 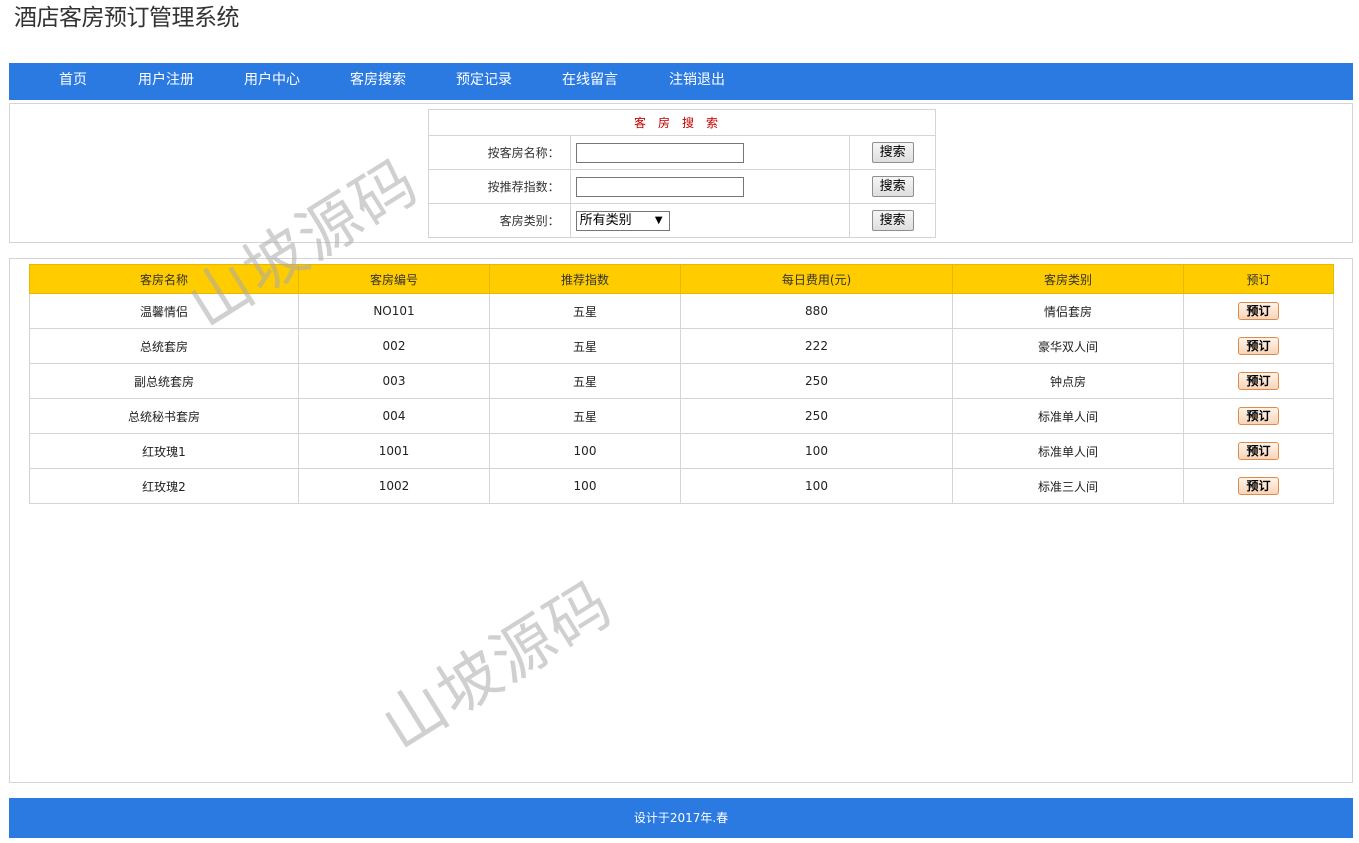 I want to click on room-code-cell: 1002, so click(x=394, y=486).